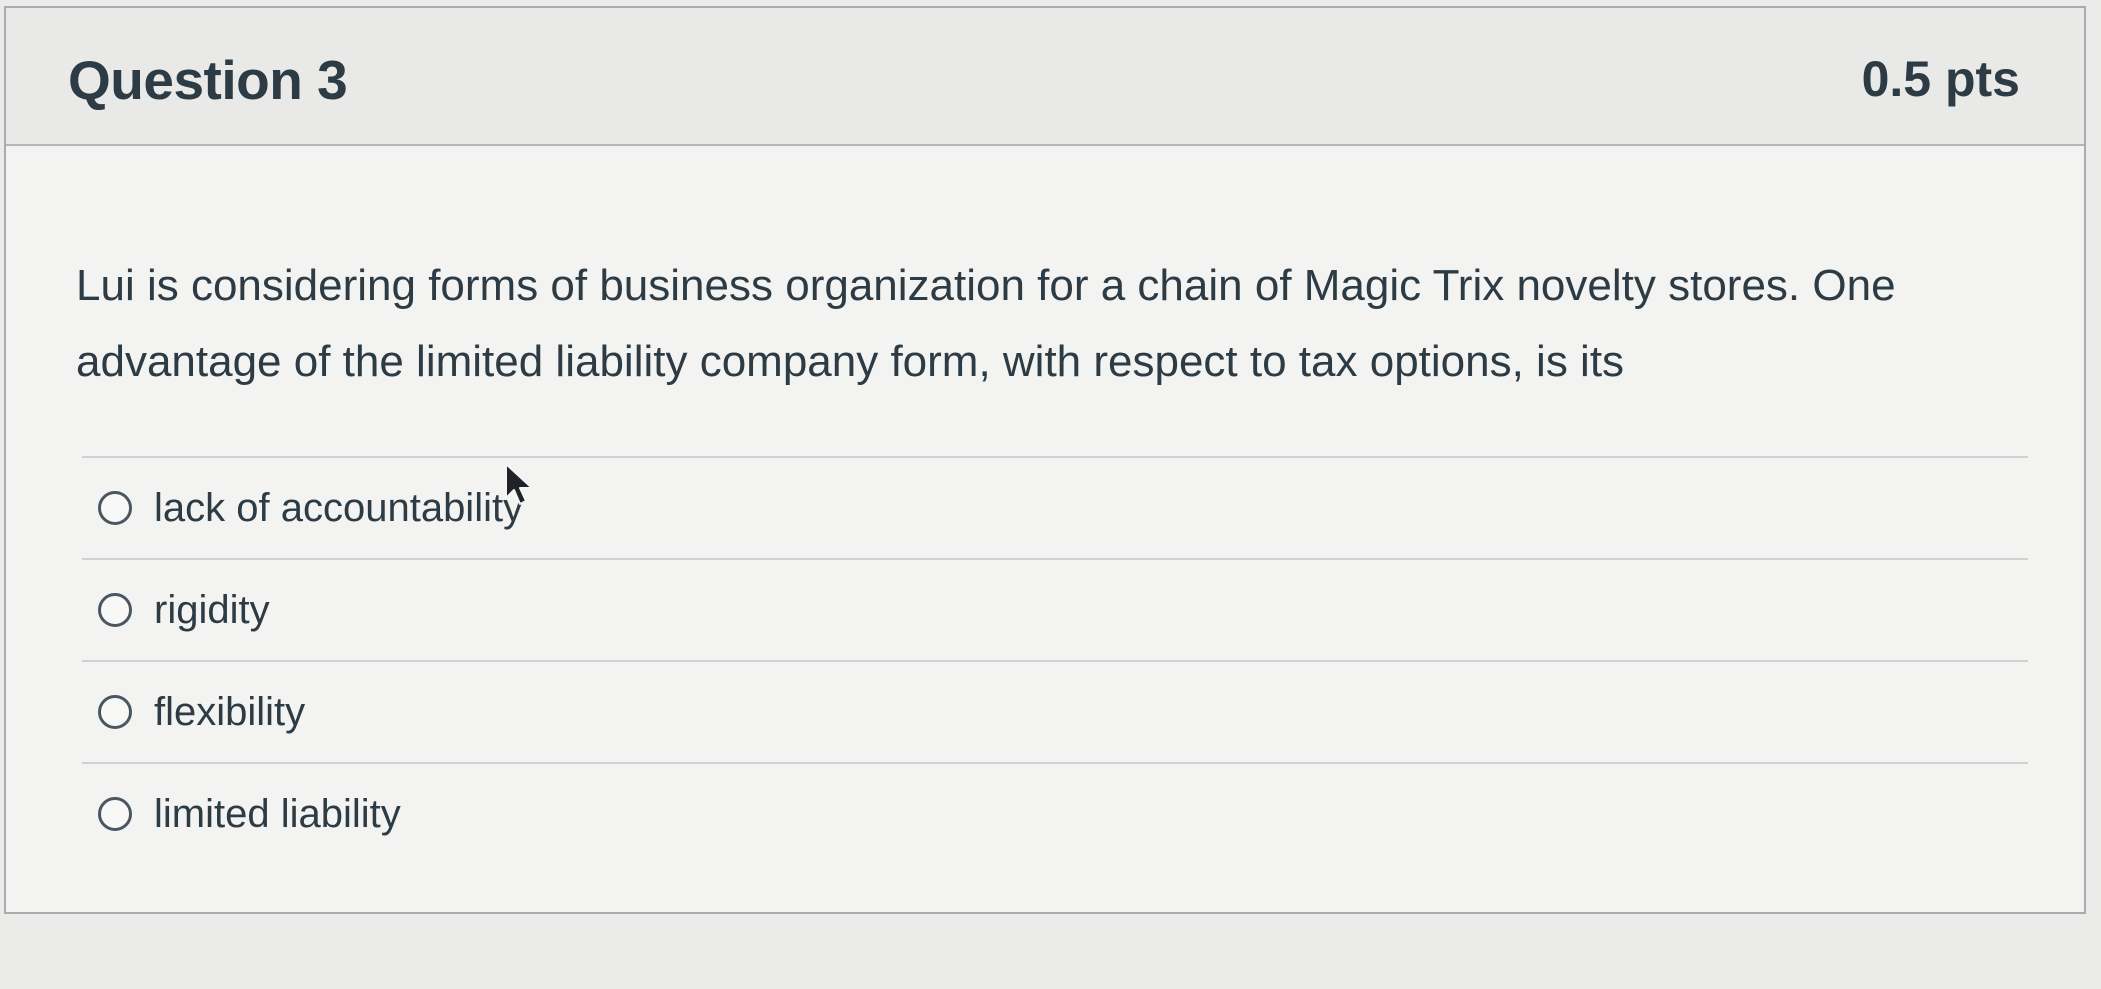  What do you see at coordinates (277, 814) in the screenshot?
I see `answer-label: limited liability` at bounding box center [277, 814].